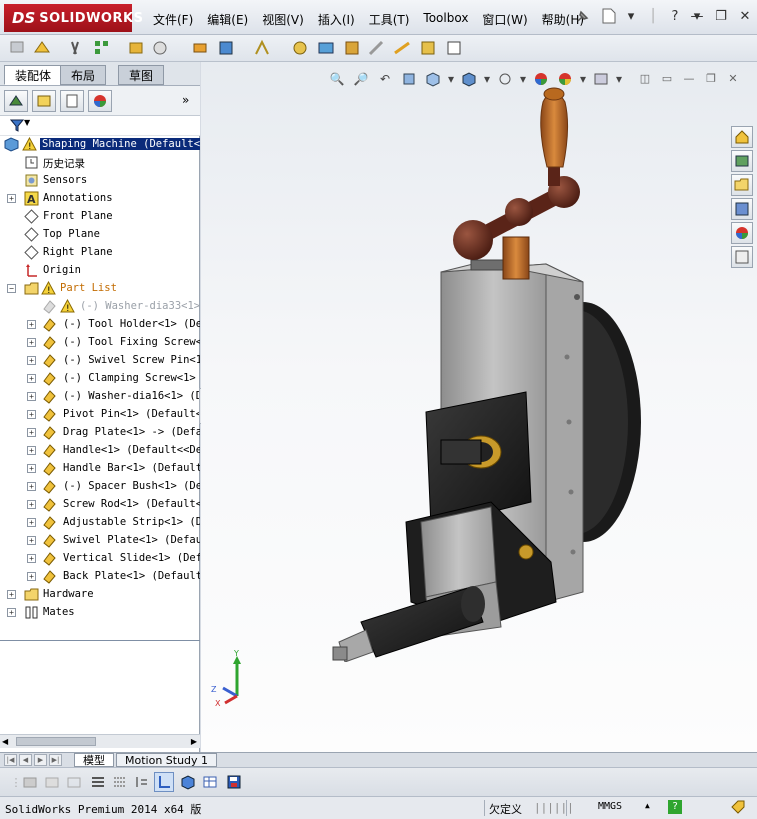 This screenshot has height=819, width=757. I want to click on new-document-icon, so click(609, 16).